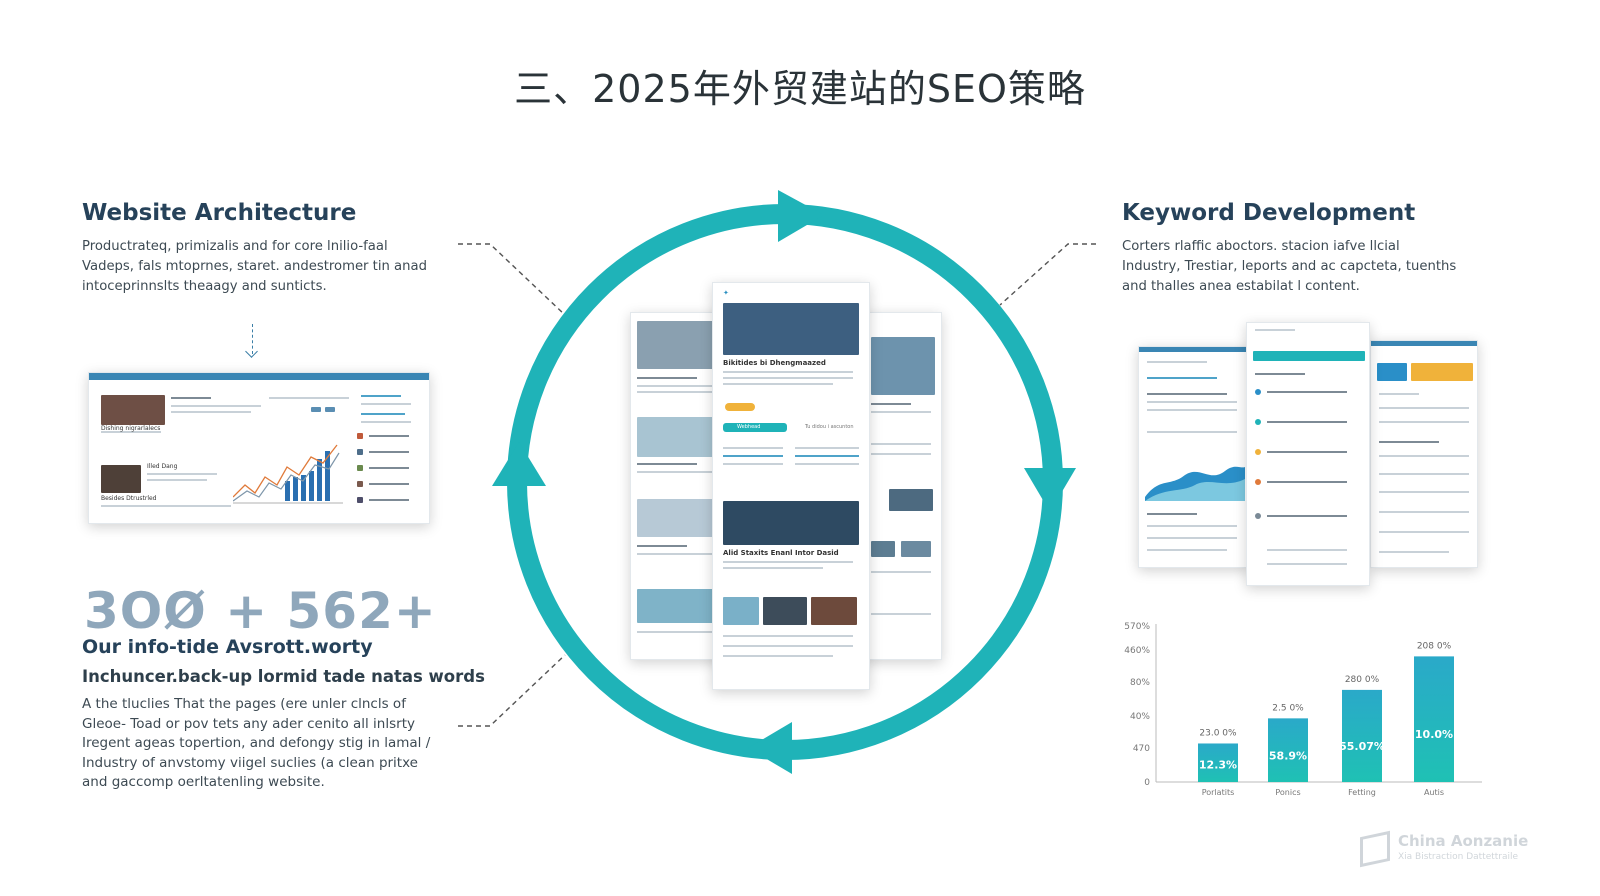  I want to click on watermark-logo-icon, so click(1375, 849).